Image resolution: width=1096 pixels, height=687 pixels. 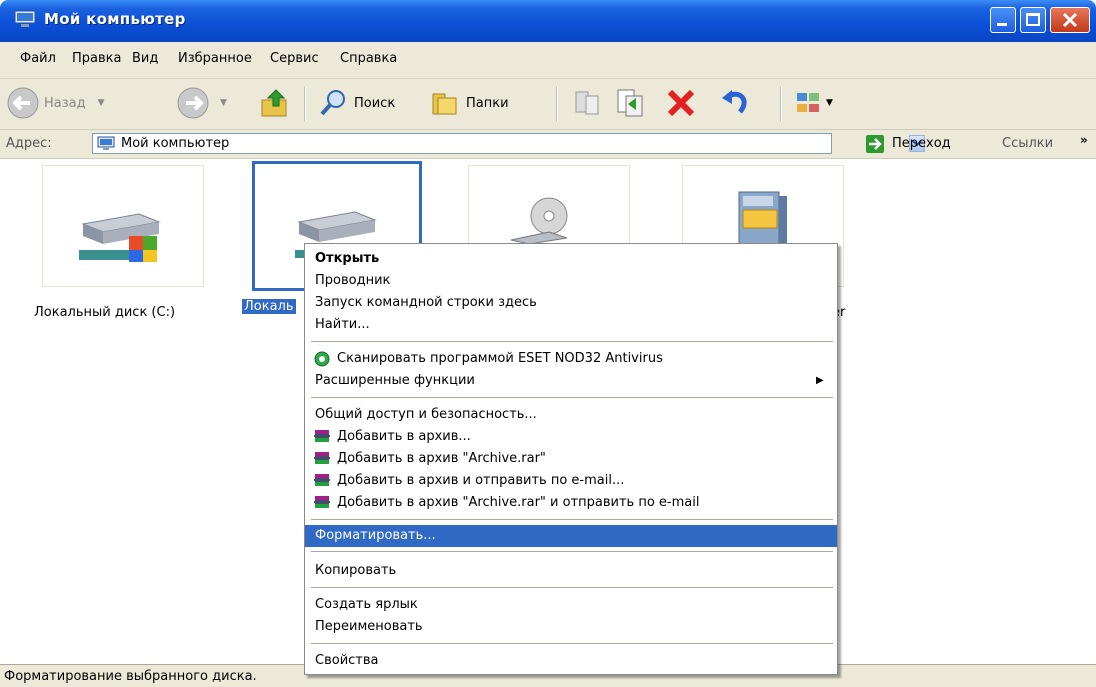 I want to click on back-button: Назад ▼, so click(x=55, y=103).